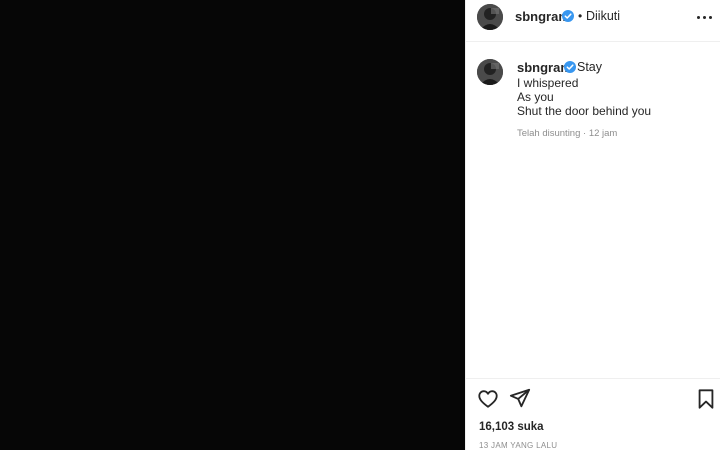 This screenshot has height=450, width=720. I want to click on heart-icon, so click(488, 399).